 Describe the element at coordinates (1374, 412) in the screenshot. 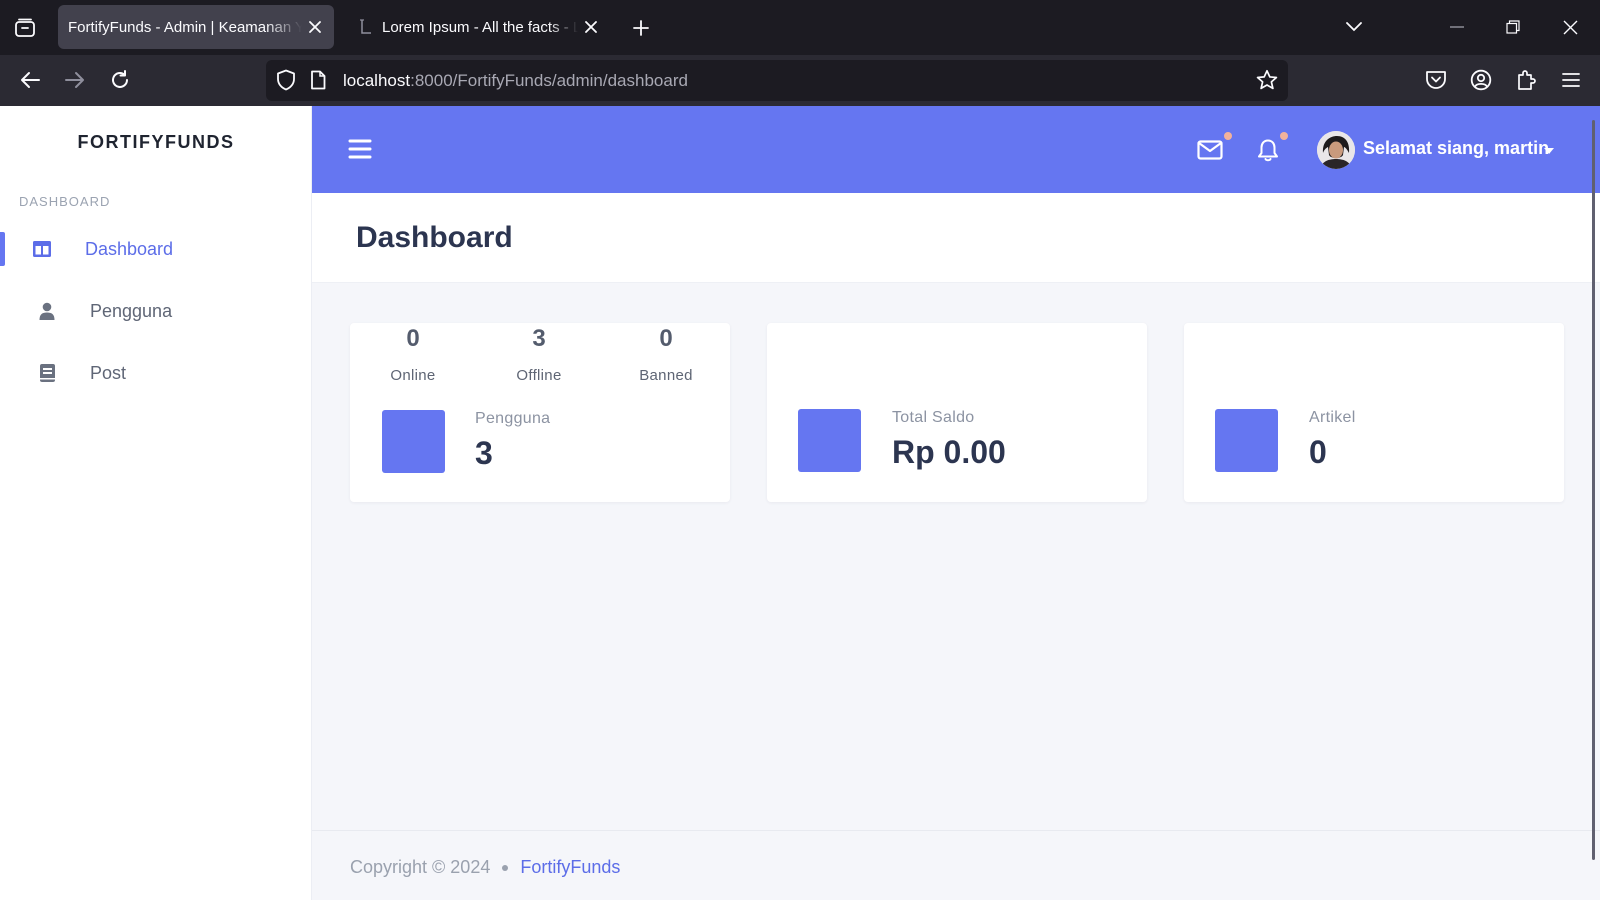

I see `articles-card: Artikel 0` at that location.